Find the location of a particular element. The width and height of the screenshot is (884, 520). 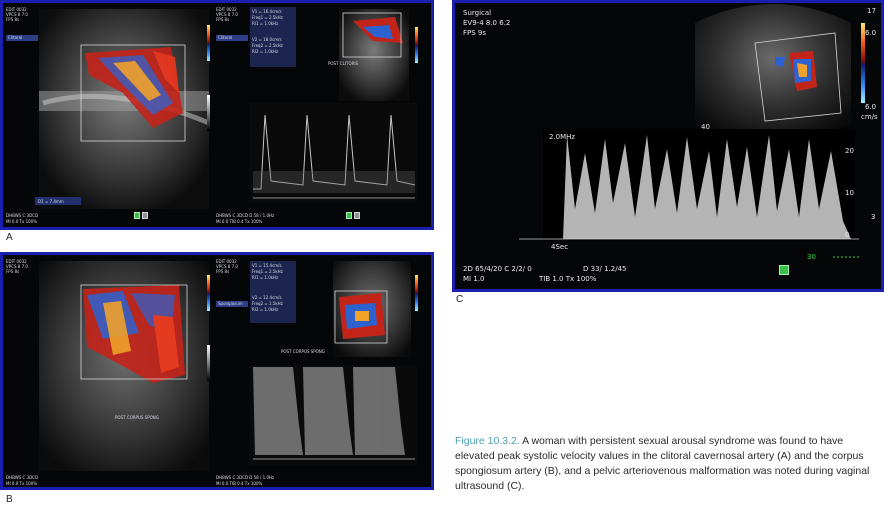

value-a-4: V2 = 18.0cm/s is located at coordinates (267, 39).